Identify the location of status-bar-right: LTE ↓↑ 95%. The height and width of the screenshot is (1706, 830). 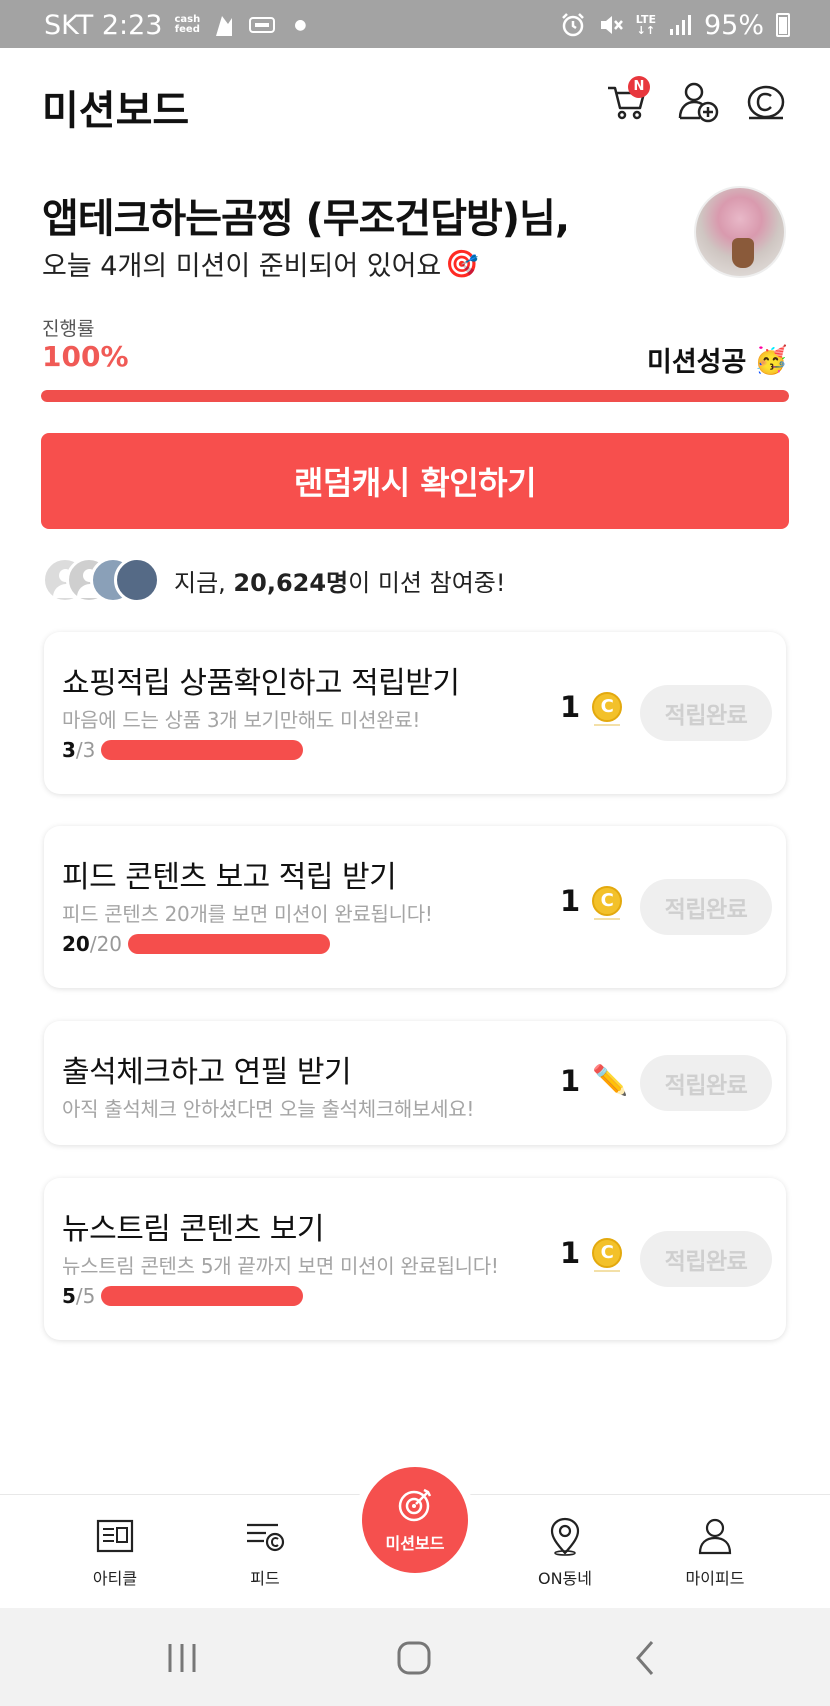
(675, 25).